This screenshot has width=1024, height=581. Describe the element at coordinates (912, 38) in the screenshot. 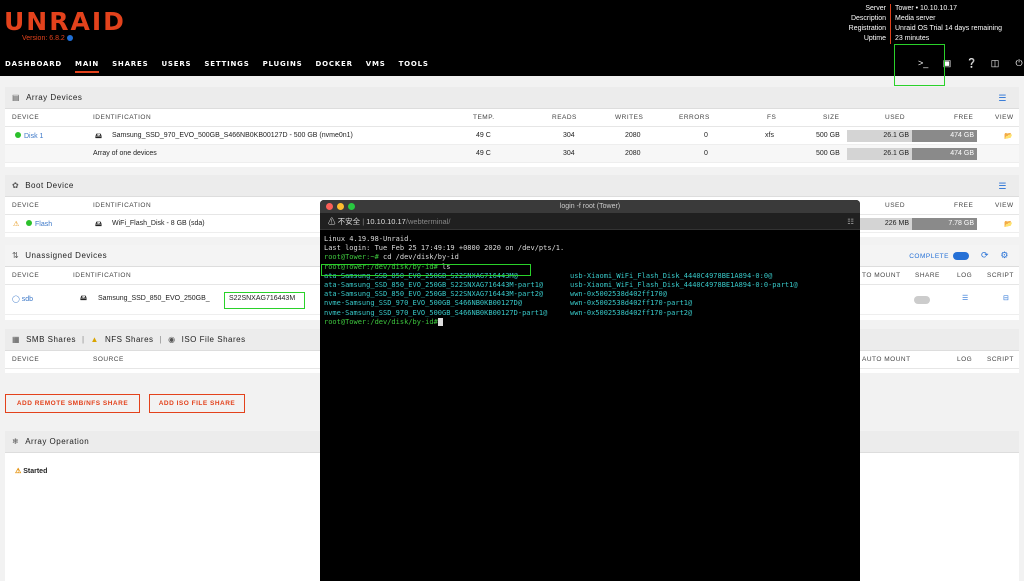

I see `uptime-value: 23 minutes` at that location.